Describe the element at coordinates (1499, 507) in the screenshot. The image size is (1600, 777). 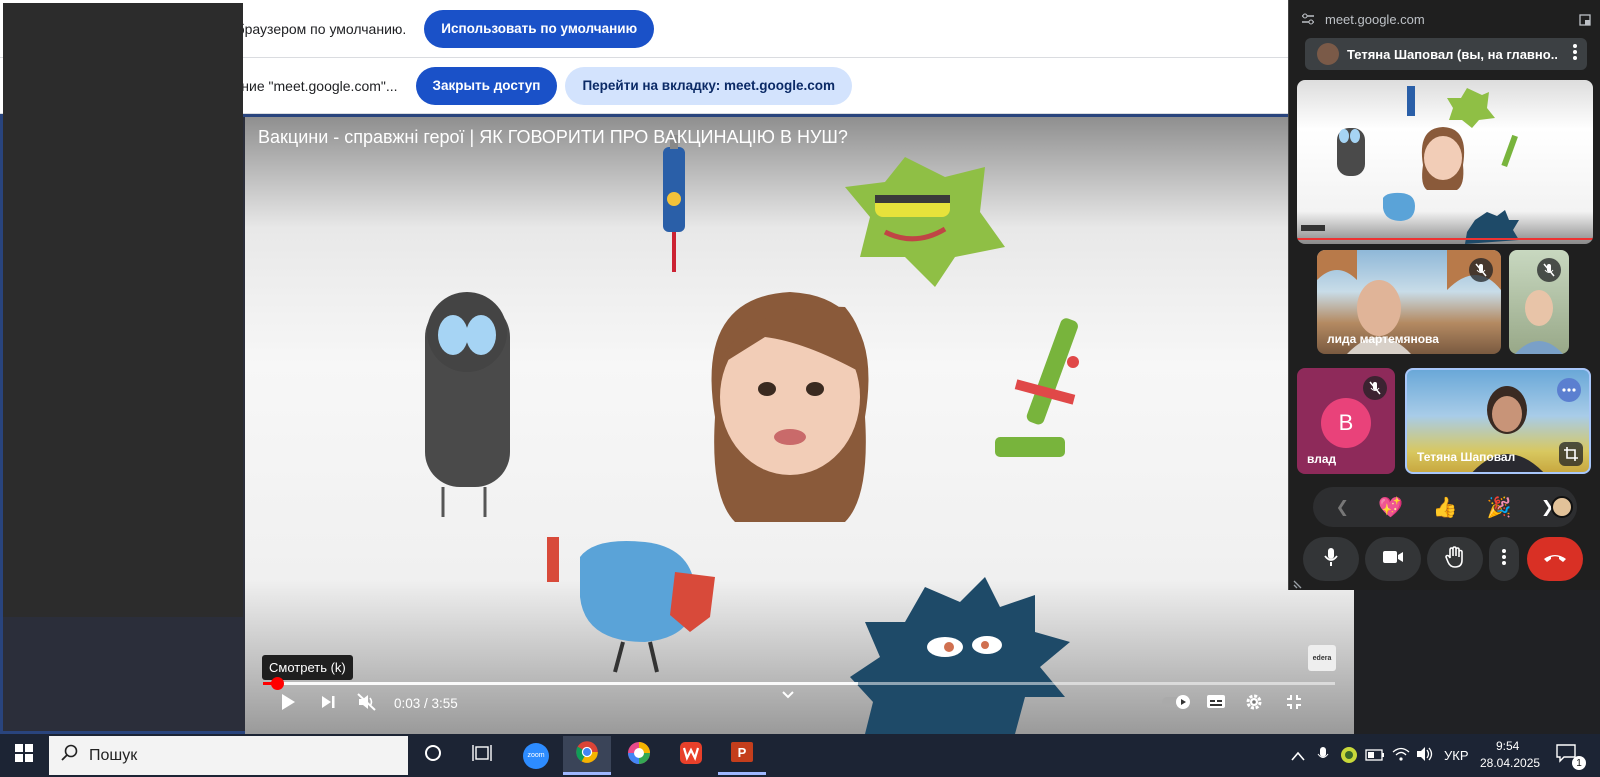
I see `reaction-party: 🎉` at that location.